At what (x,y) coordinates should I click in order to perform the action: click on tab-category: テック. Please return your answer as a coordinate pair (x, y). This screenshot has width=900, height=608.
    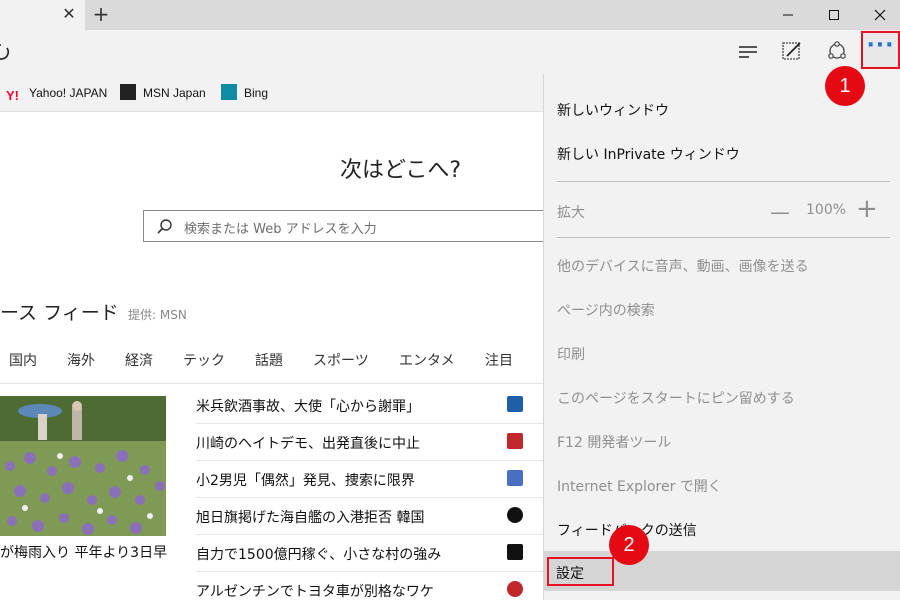
    Looking at the image, I should click on (204, 360).